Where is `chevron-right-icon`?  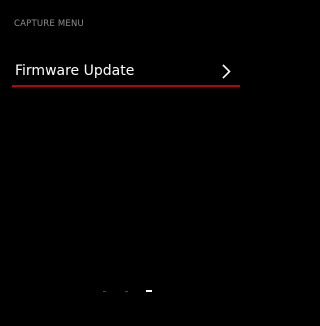
chevron-right-icon is located at coordinates (226, 71).